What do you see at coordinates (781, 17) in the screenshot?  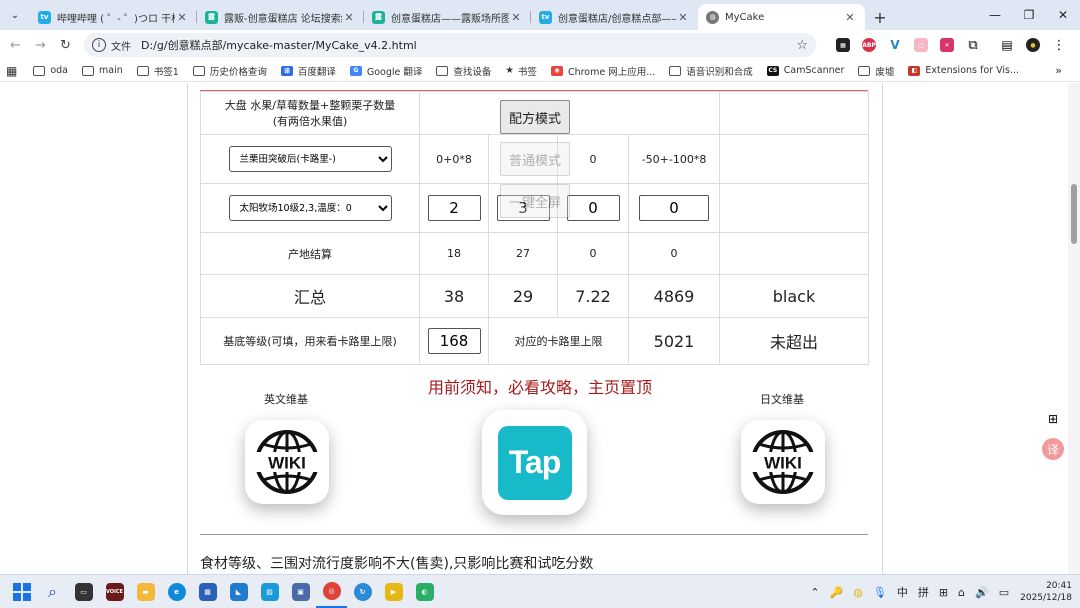 I see `tab-mycake: ◍ MyCake ✕` at bounding box center [781, 17].